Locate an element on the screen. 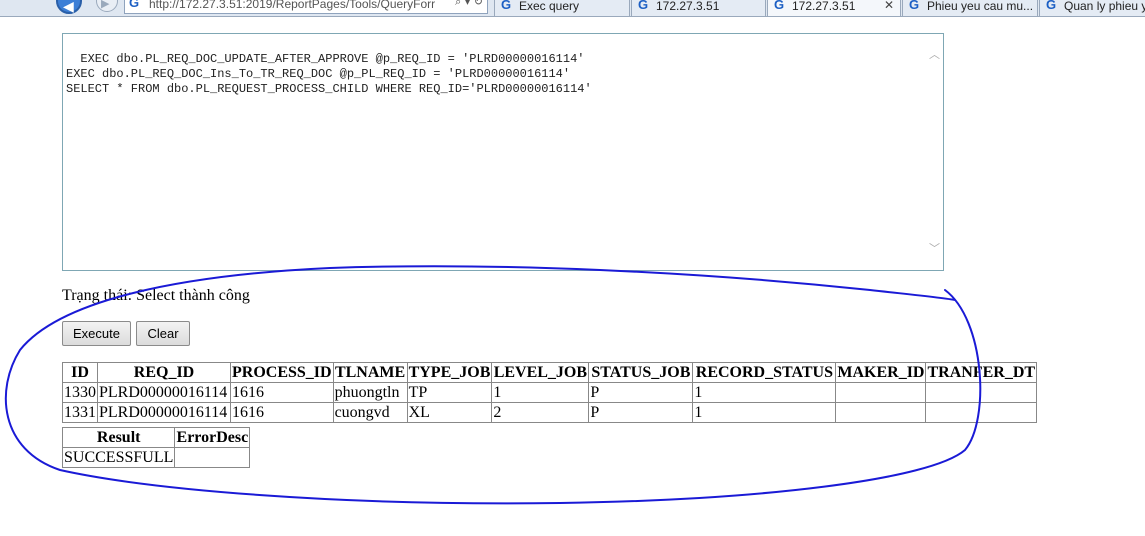  column-header: TLNAME is located at coordinates (370, 372).